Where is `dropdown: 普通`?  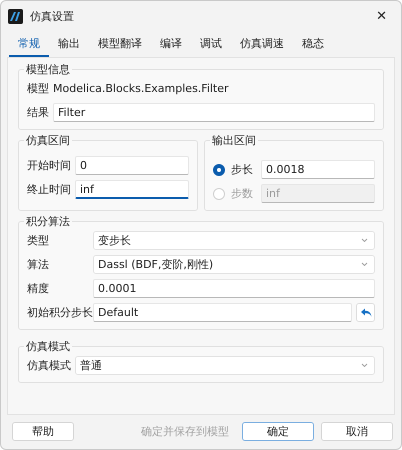
dropdown: 普通 is located at coordinates (225, 365).